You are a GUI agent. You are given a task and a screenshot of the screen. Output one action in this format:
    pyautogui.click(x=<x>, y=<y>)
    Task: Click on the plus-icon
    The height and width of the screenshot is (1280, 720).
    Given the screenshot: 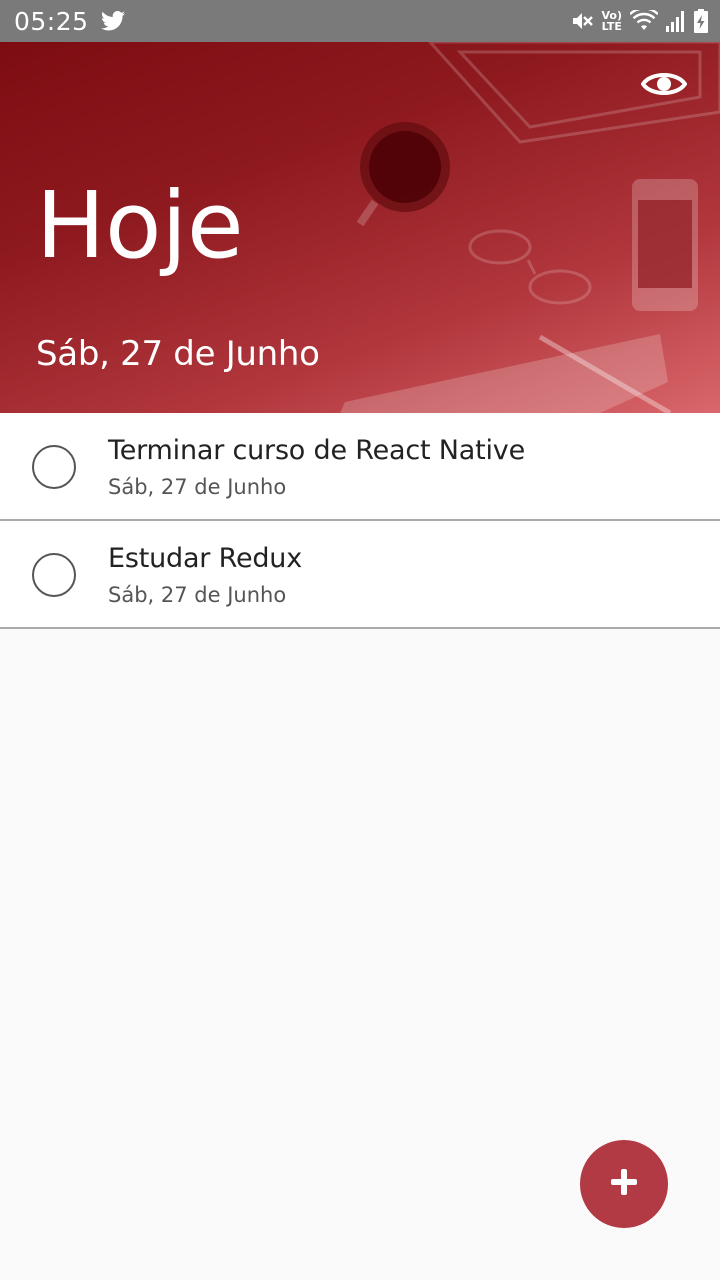 What is the action you would take?
    pyautogui.click(x=624, y=1184)
    